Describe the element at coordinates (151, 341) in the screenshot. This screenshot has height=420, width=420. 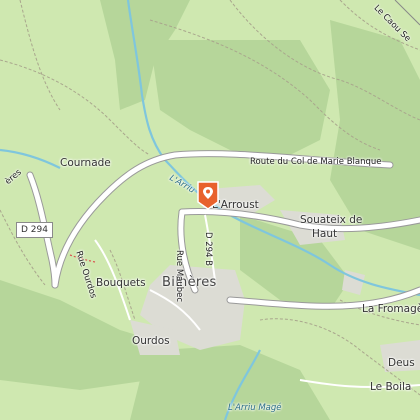
I see `ourdos-label: Ourdos` at that location.